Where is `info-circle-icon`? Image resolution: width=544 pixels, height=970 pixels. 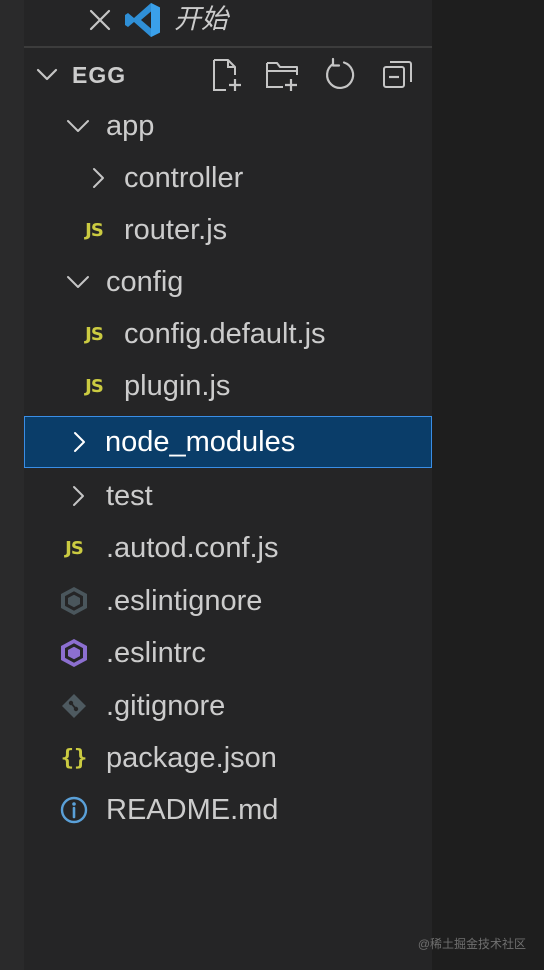
info-circle-icon is located at coordinates (74, 810).